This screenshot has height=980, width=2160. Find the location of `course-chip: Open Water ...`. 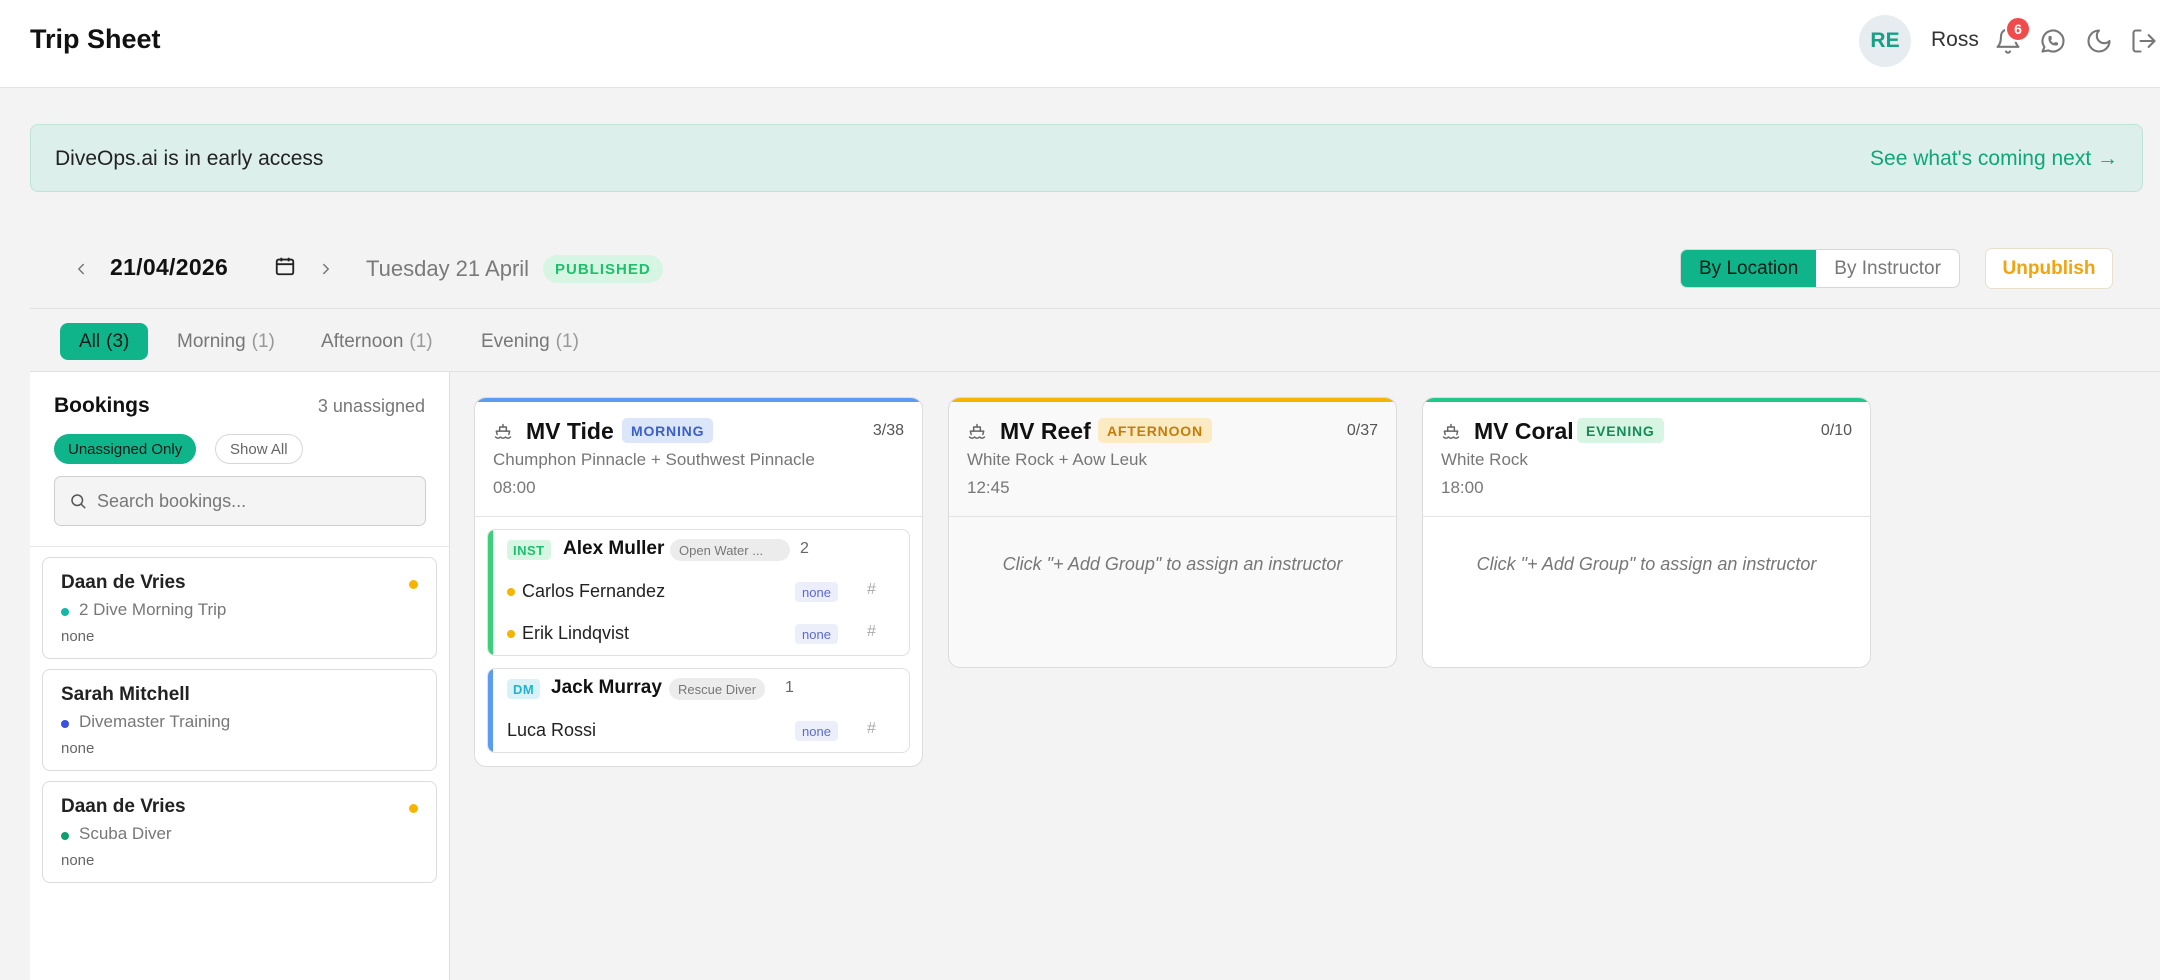

course-chip: Open Water ... is located at coordinates (730, 550).